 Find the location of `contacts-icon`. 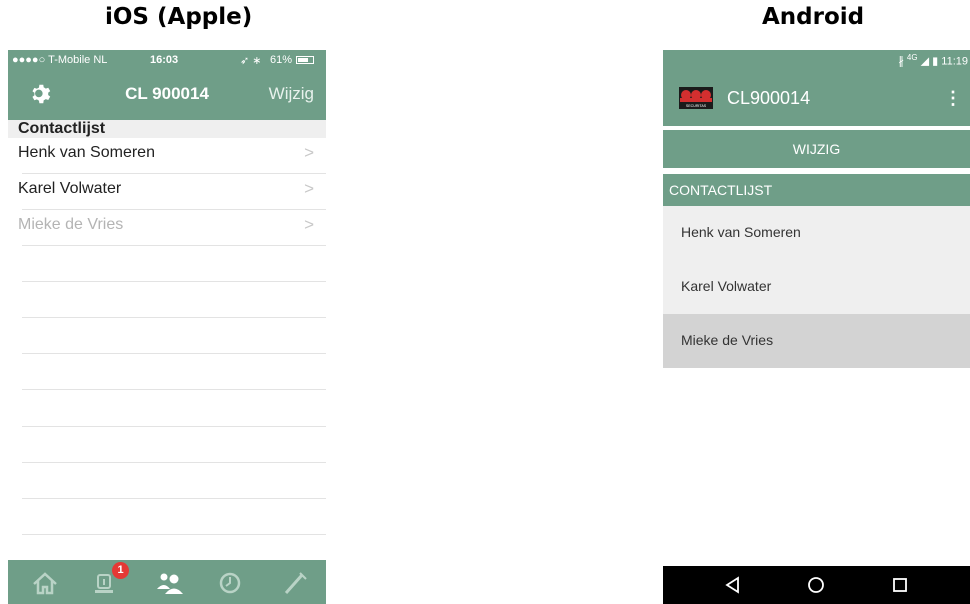

contacts-icon is located at coordinates (169, 583).